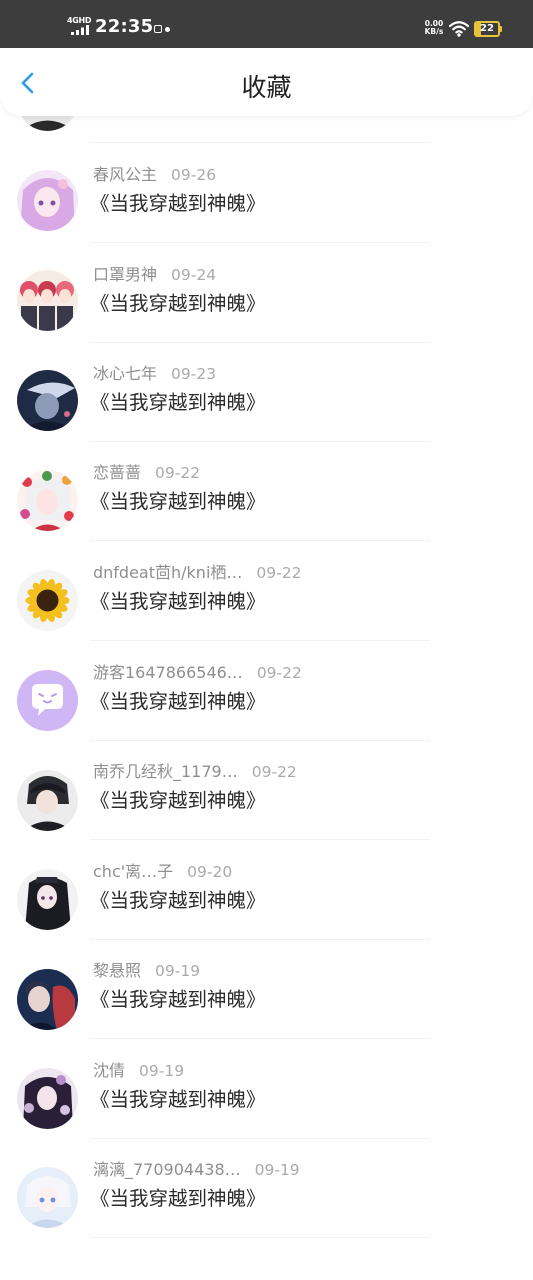 Image resolution: width=533 pixels, height=1280 pixels. I want to click on user-line: 口罩男神 09-24, so click(154, 275).